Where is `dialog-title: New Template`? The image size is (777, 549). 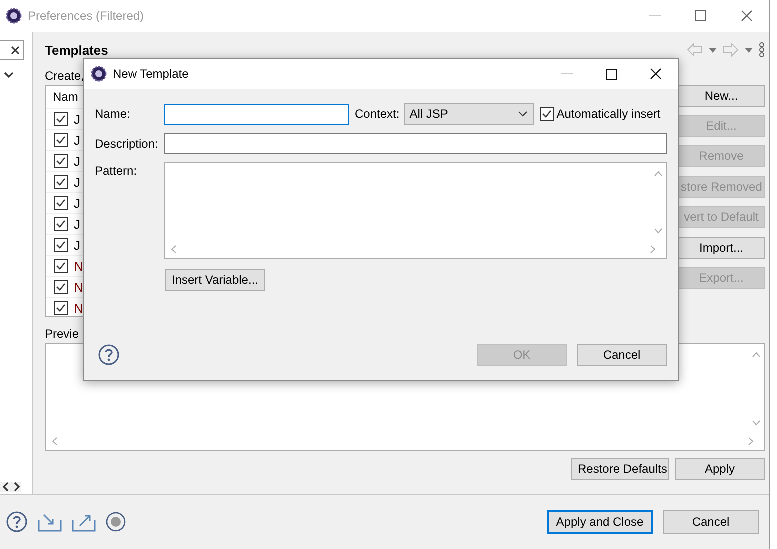 dialog-title: New Template is located at coordinates (151, 74).